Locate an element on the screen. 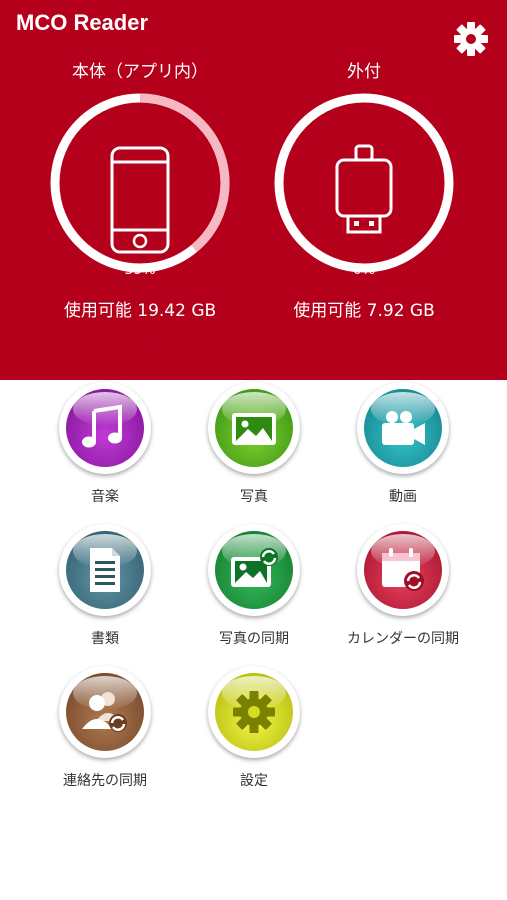 The image size is (507, 900). menu-music-orb is located at coordinates (105, 428).